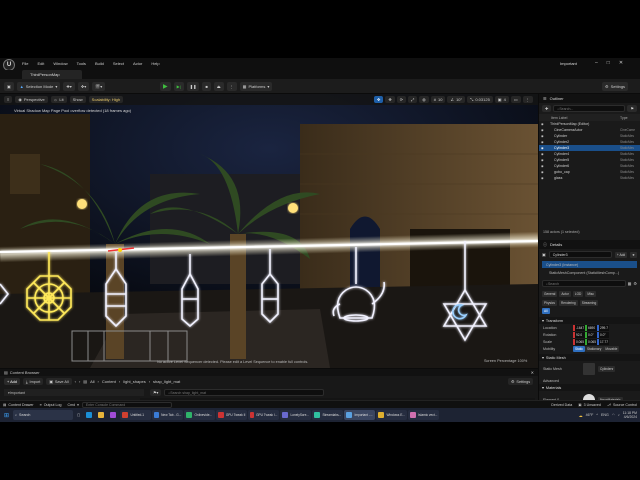 This screenshot has width=640, height=480. Describe the element at coordinates (607, 369) in the screenshot. I see `static-mesh-dropdown: Cylinder ▾` at that location.